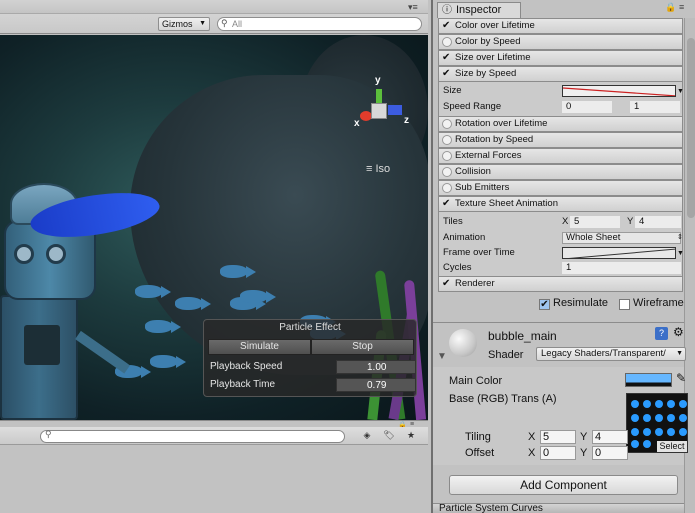  What do you see at coordinates (369, 169) in the screenshot?
I see `iso-lines-icon: ≡` at bounding box center [369, 169].